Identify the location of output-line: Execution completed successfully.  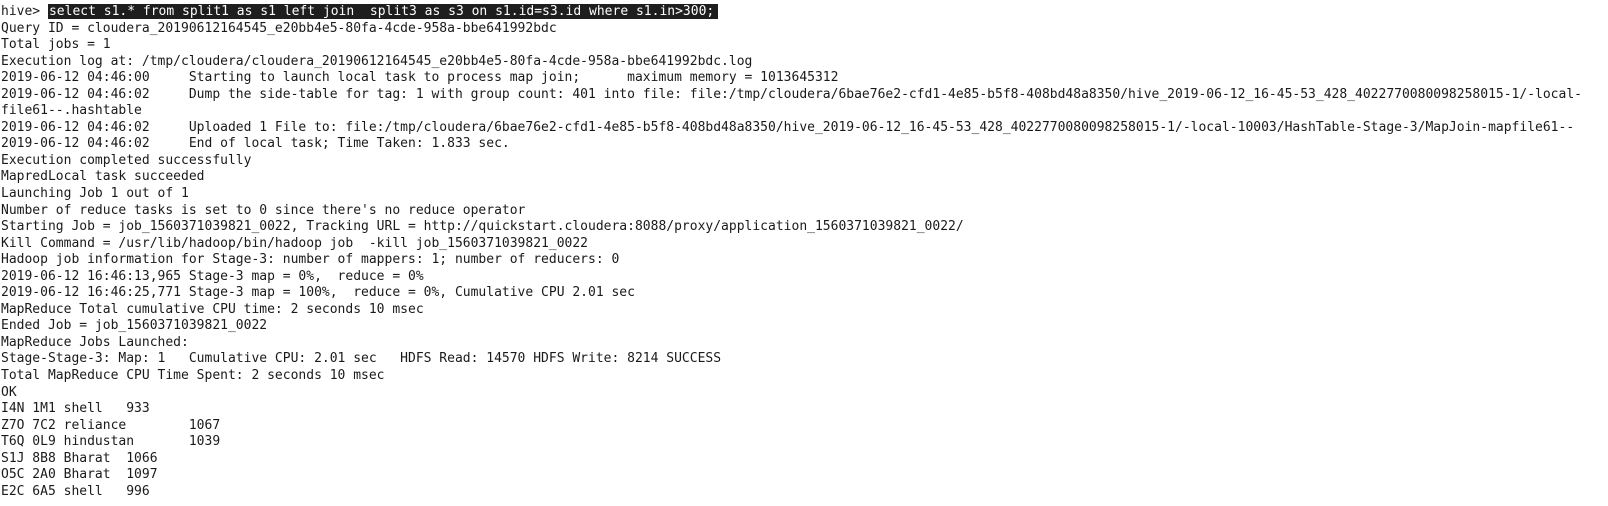
(126, 160).